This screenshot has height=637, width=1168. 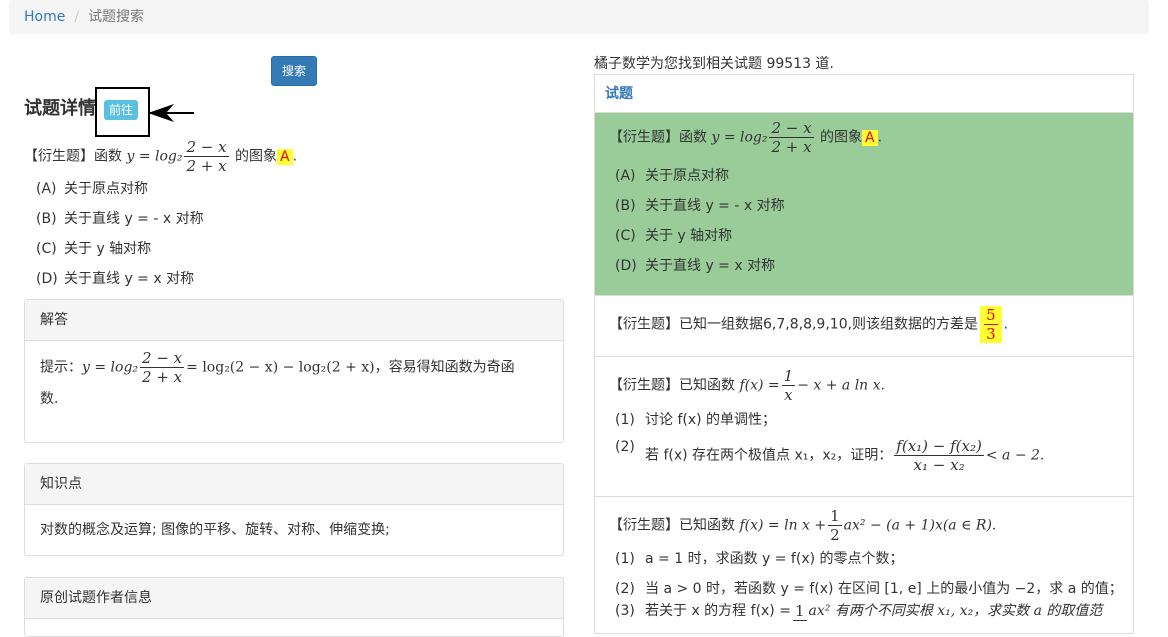 What do you see at coordinates (714, 64) in the screenshot?
I see `result-count: 橘子数学为您找到相关试题 99513 道.` at bounding box center [714, 64].